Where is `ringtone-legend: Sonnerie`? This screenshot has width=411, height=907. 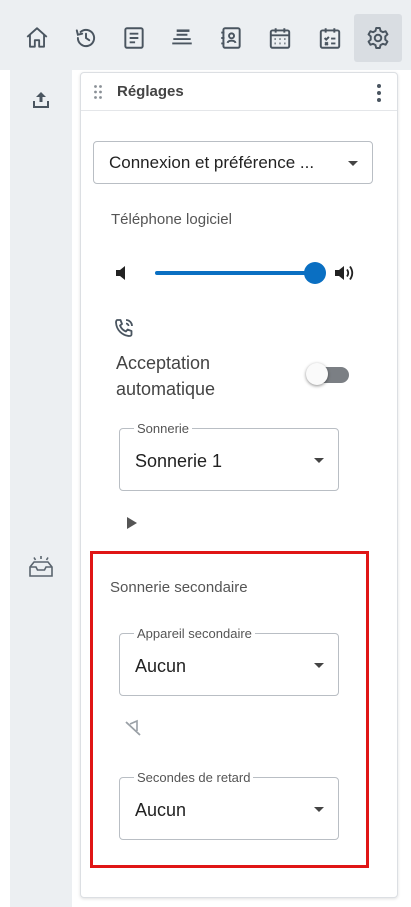
ringtone-legend: Sonnerie is located at coordinates (163, 428).